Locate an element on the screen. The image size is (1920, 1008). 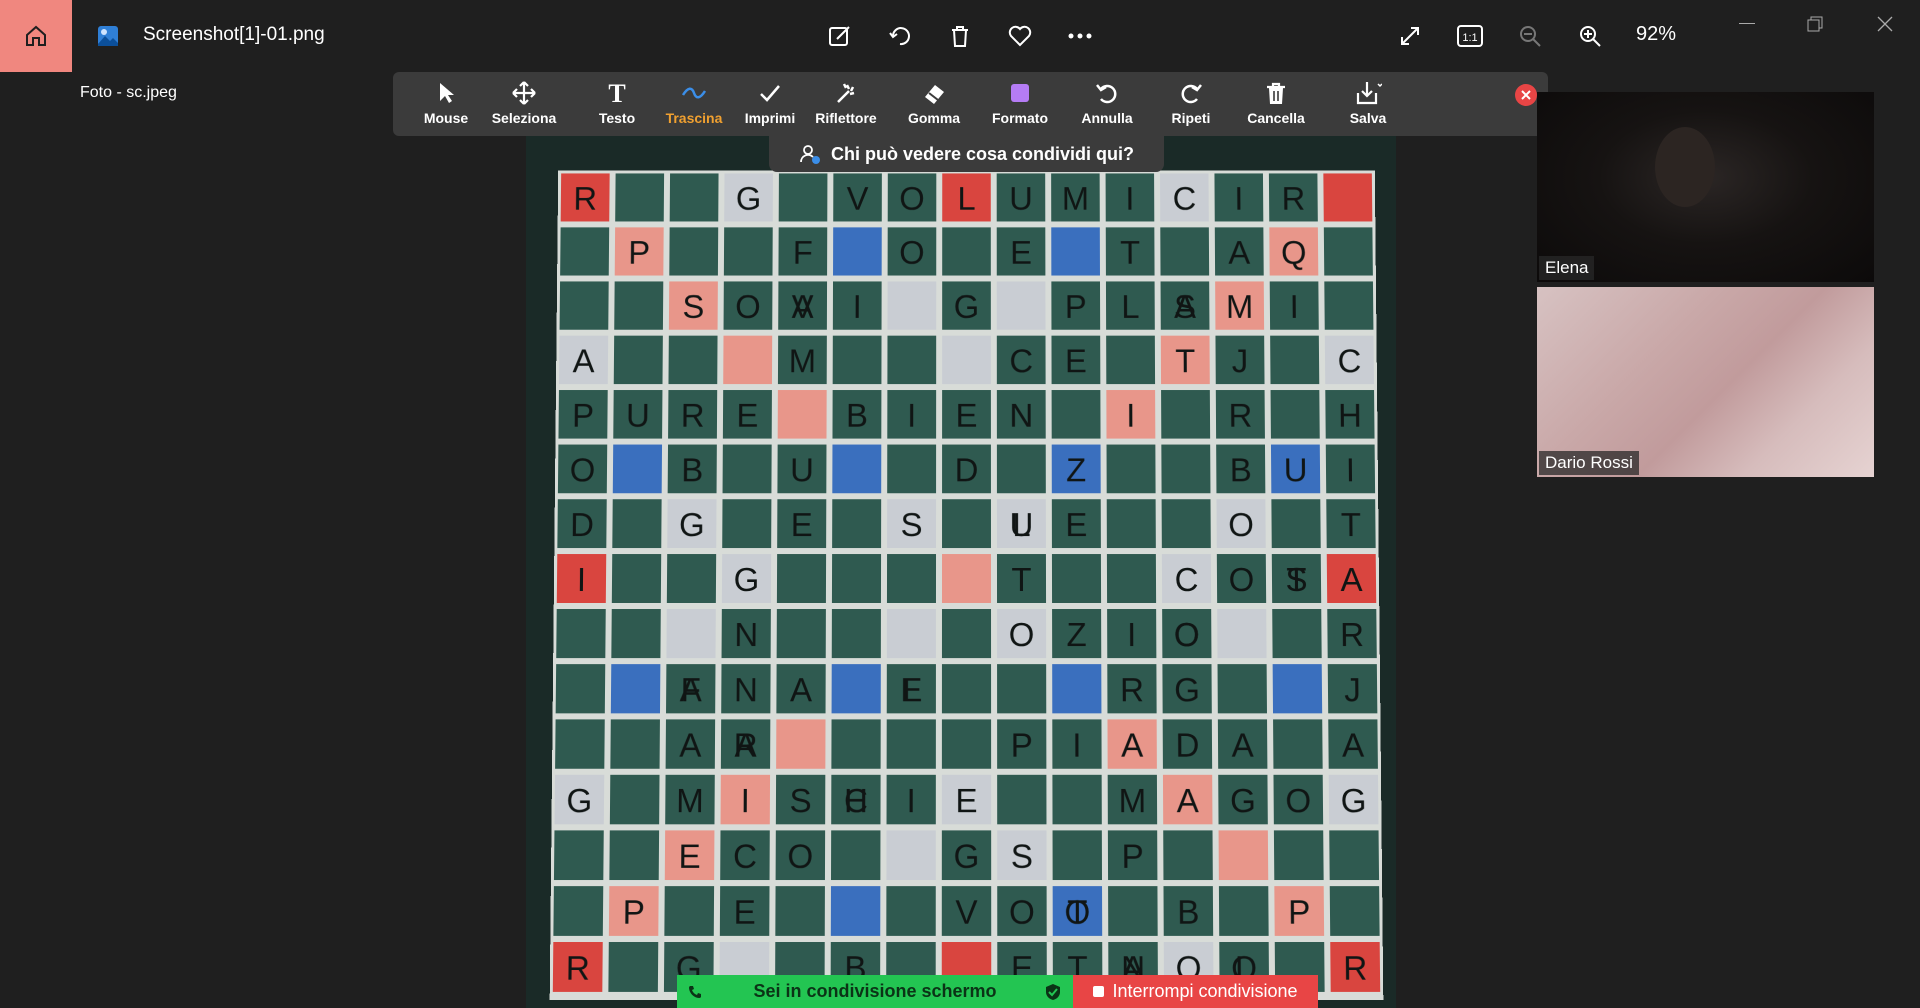
video-tile-dario: Dario Rossi is located at coordinates (1705, 382).